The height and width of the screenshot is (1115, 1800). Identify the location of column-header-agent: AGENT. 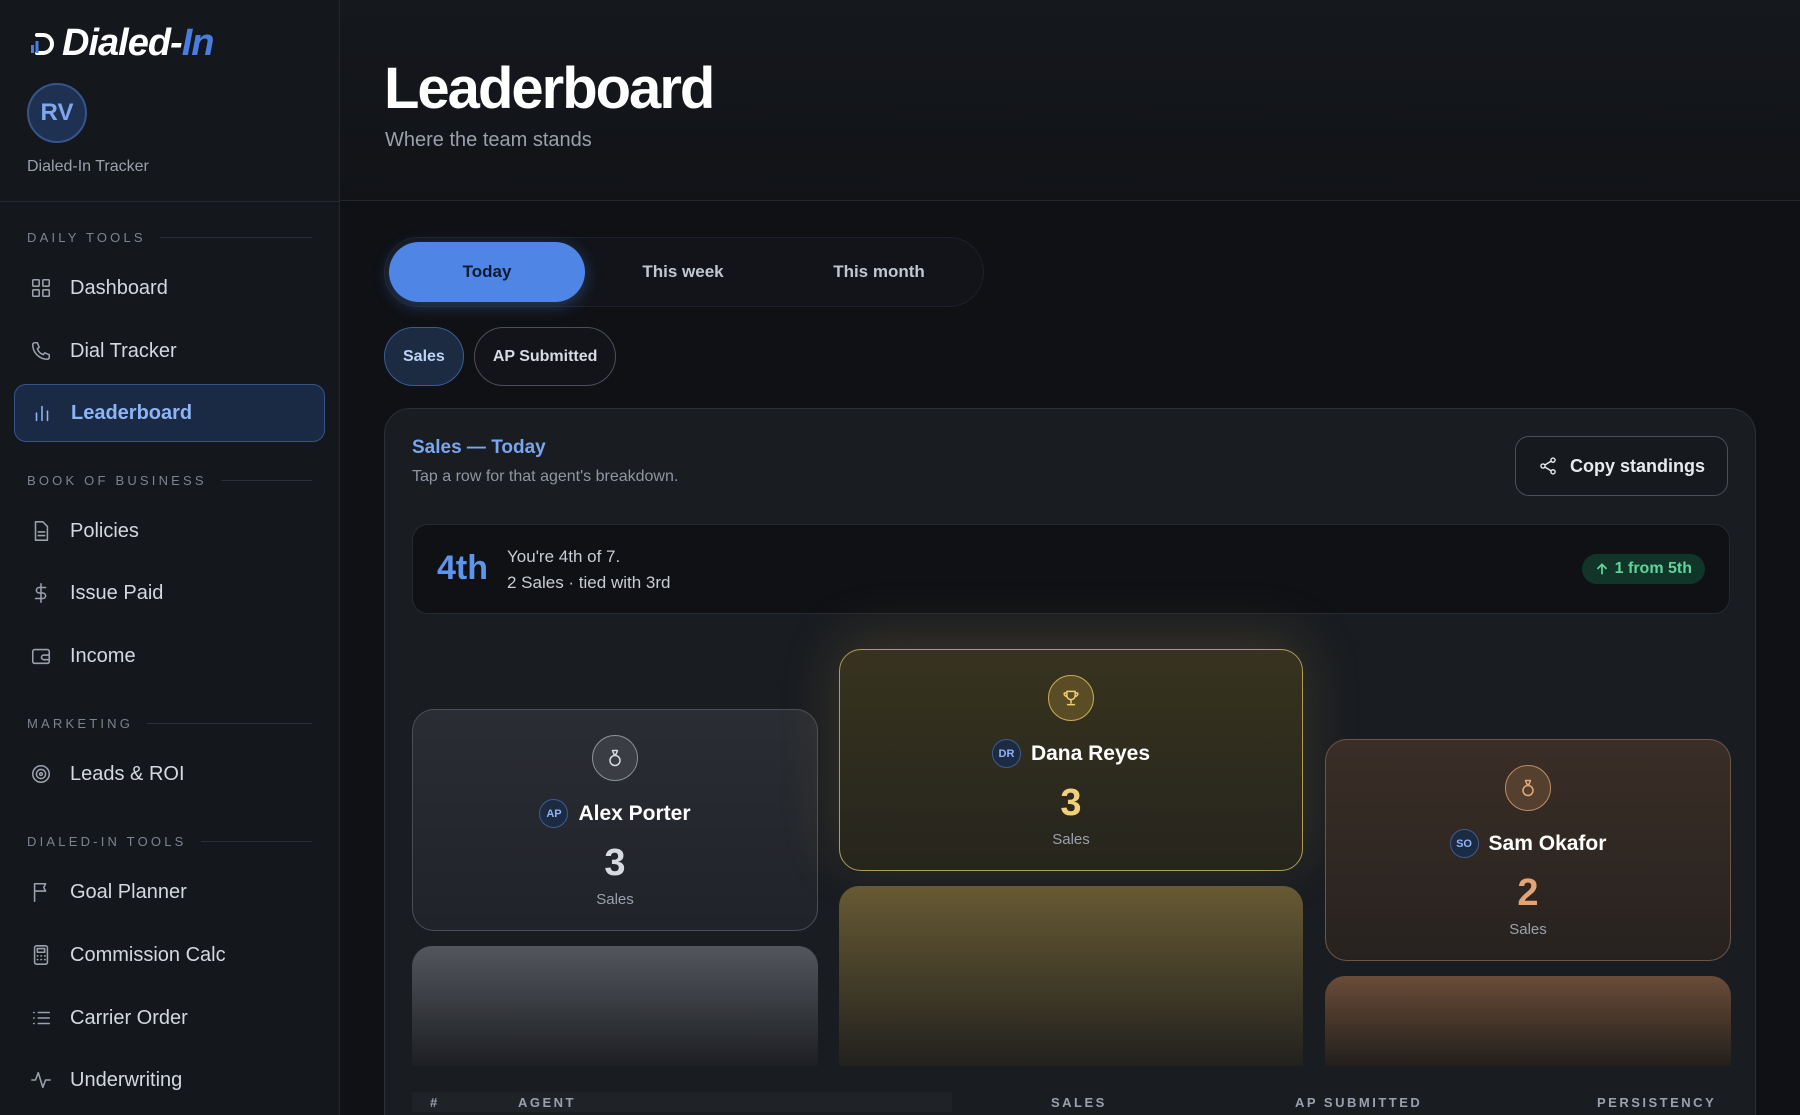
(547, 1102).